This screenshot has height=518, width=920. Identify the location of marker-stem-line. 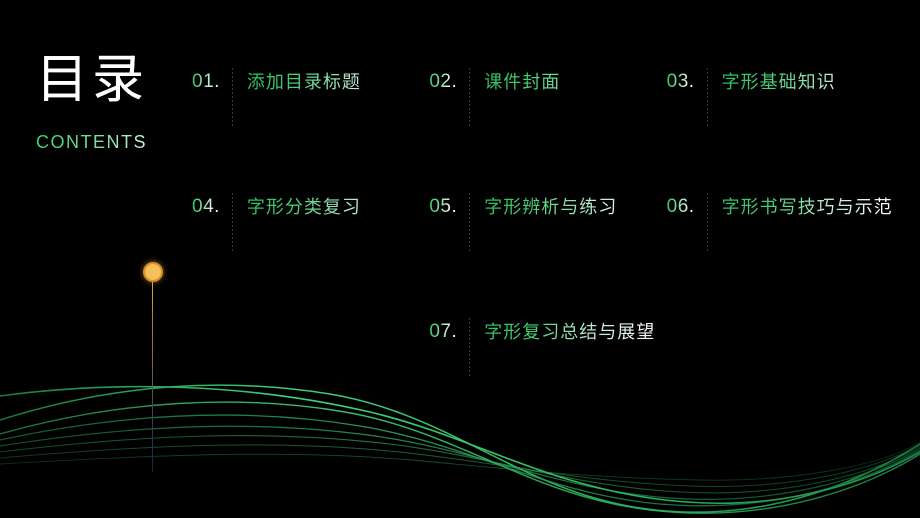
(152, 377).